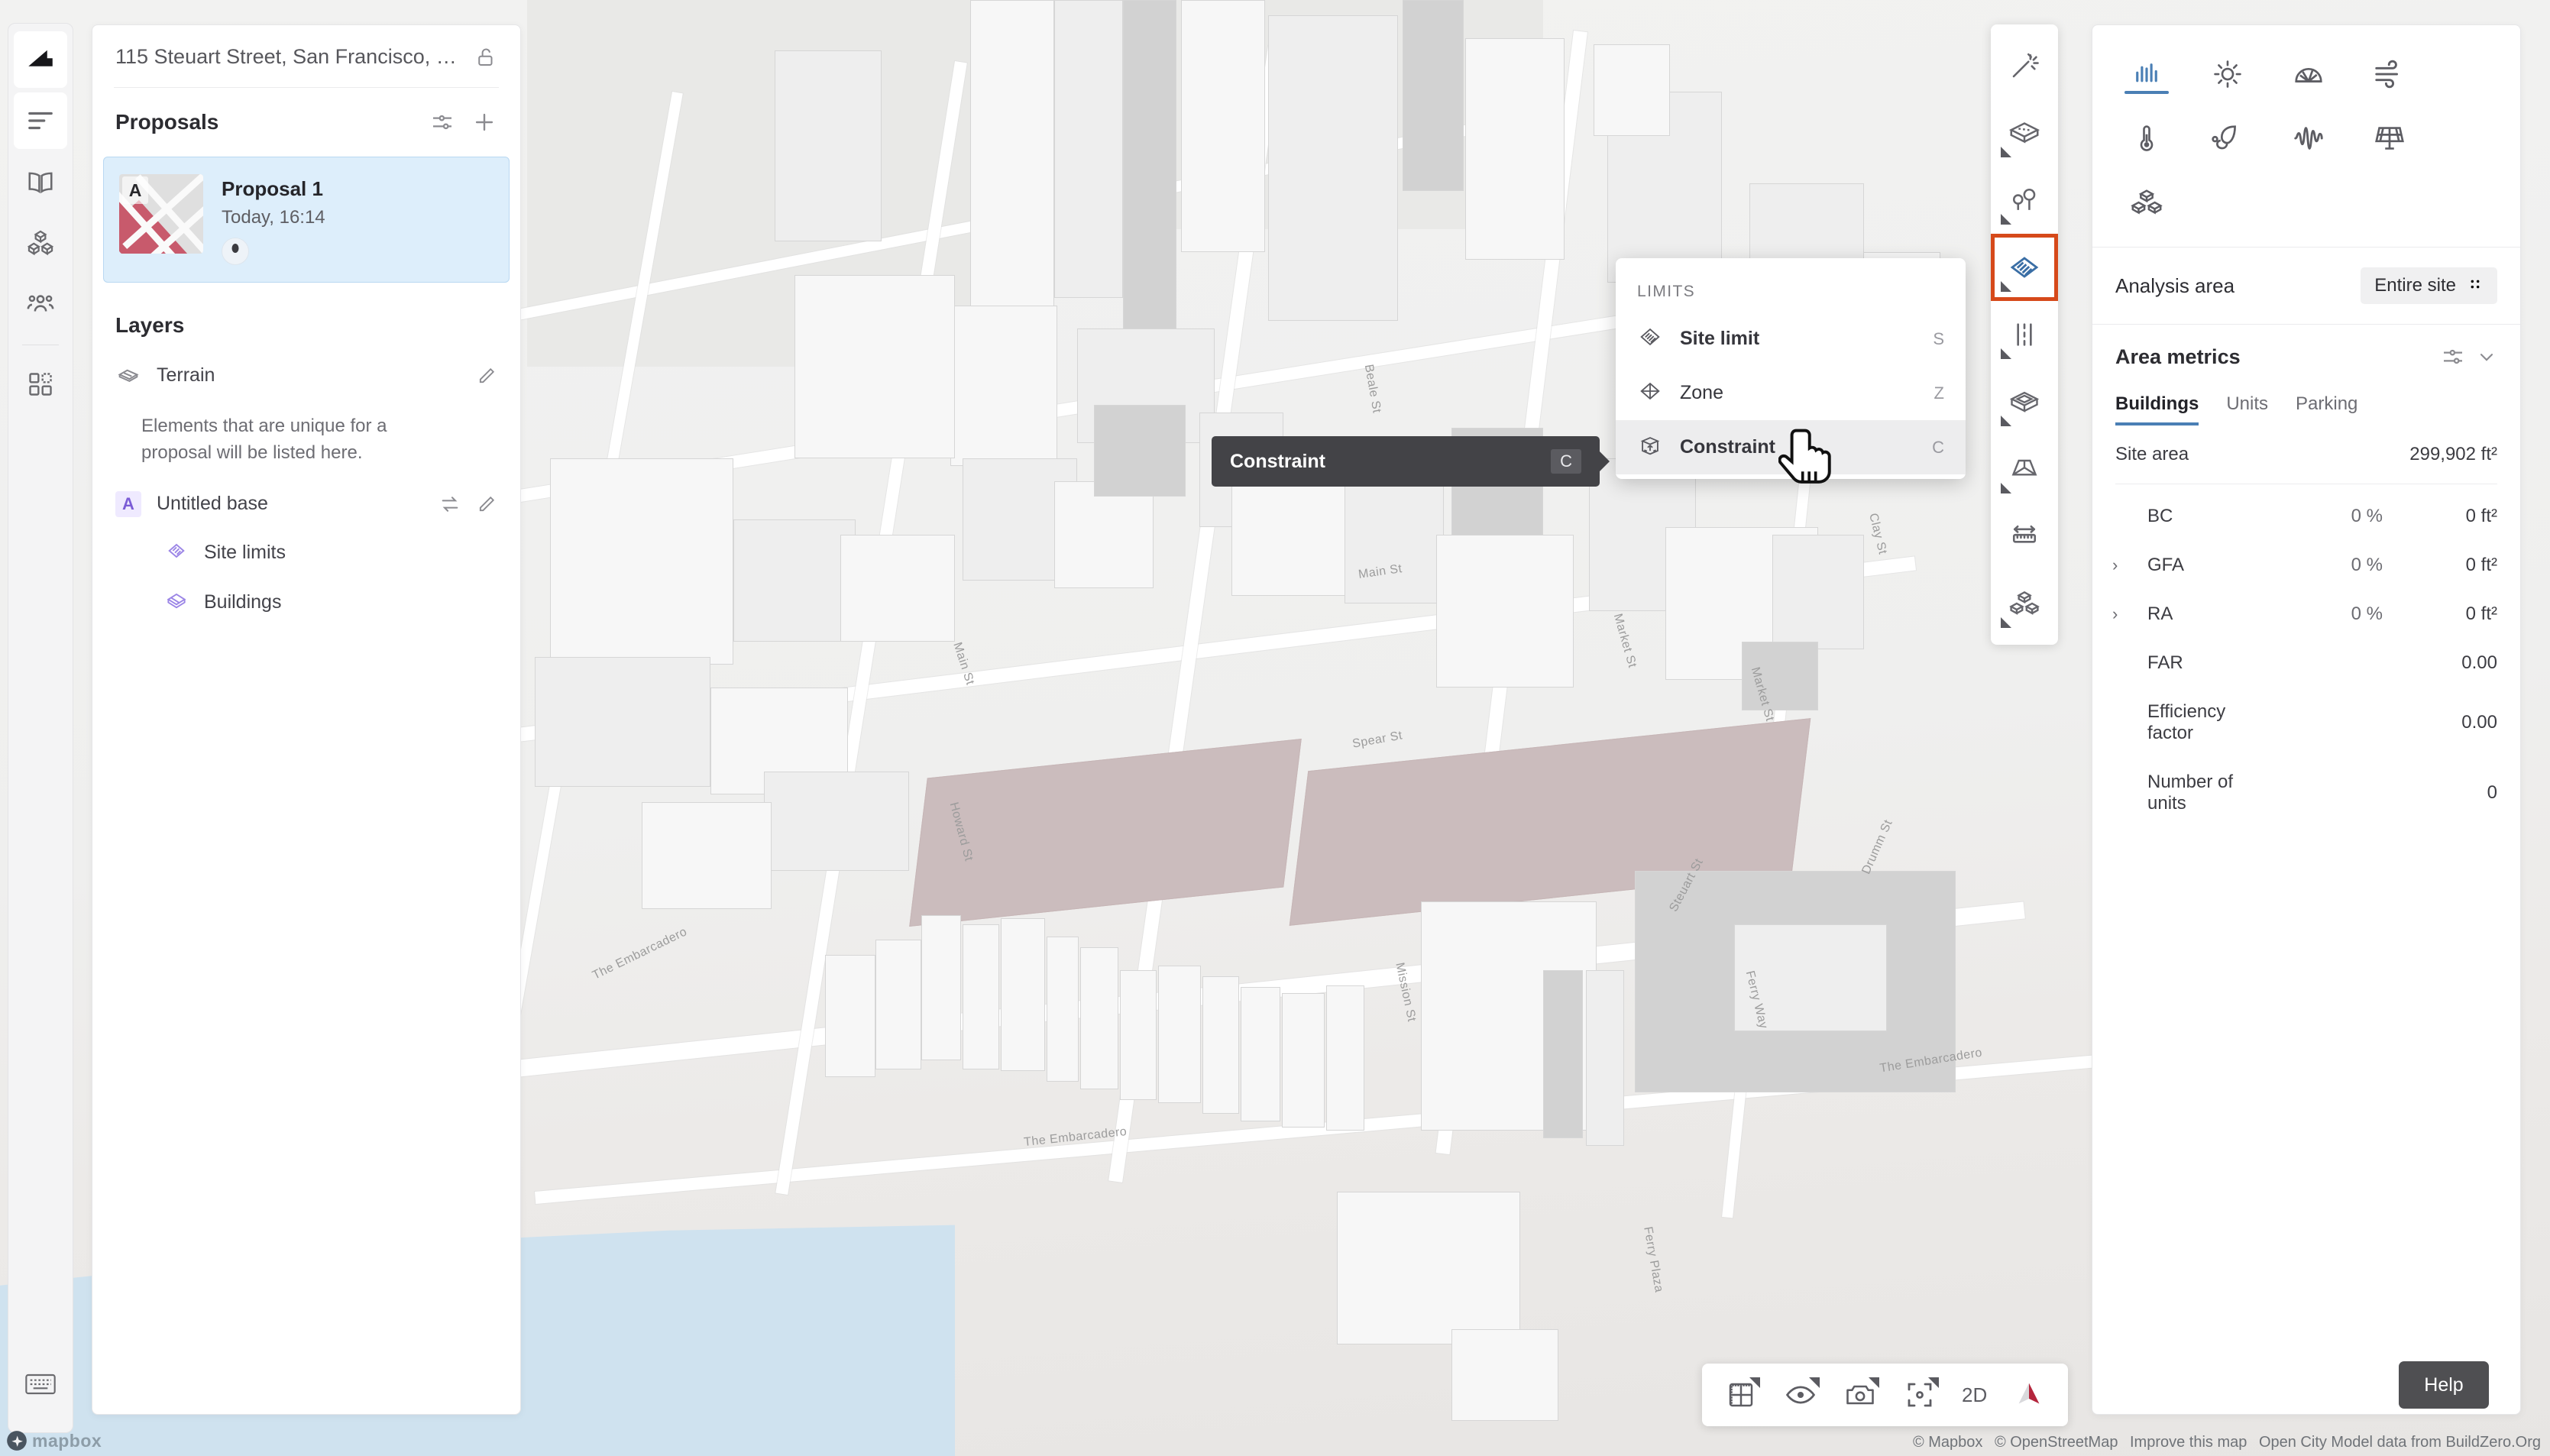 The image size is (2550, 1456). What do you see at coordinates (40, 1384) in the screenshot?
I see `keyboard-icon` at bounding box center [40, 1384].